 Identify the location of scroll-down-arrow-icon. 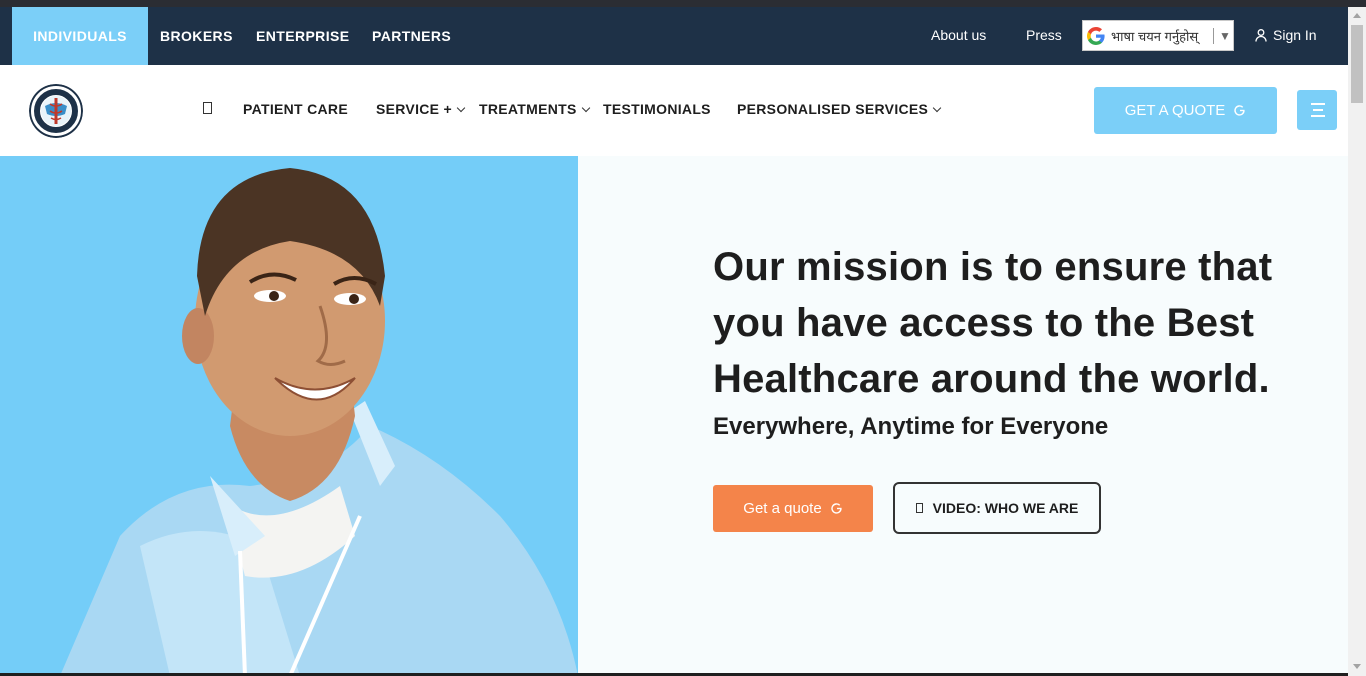
(1357, 666).